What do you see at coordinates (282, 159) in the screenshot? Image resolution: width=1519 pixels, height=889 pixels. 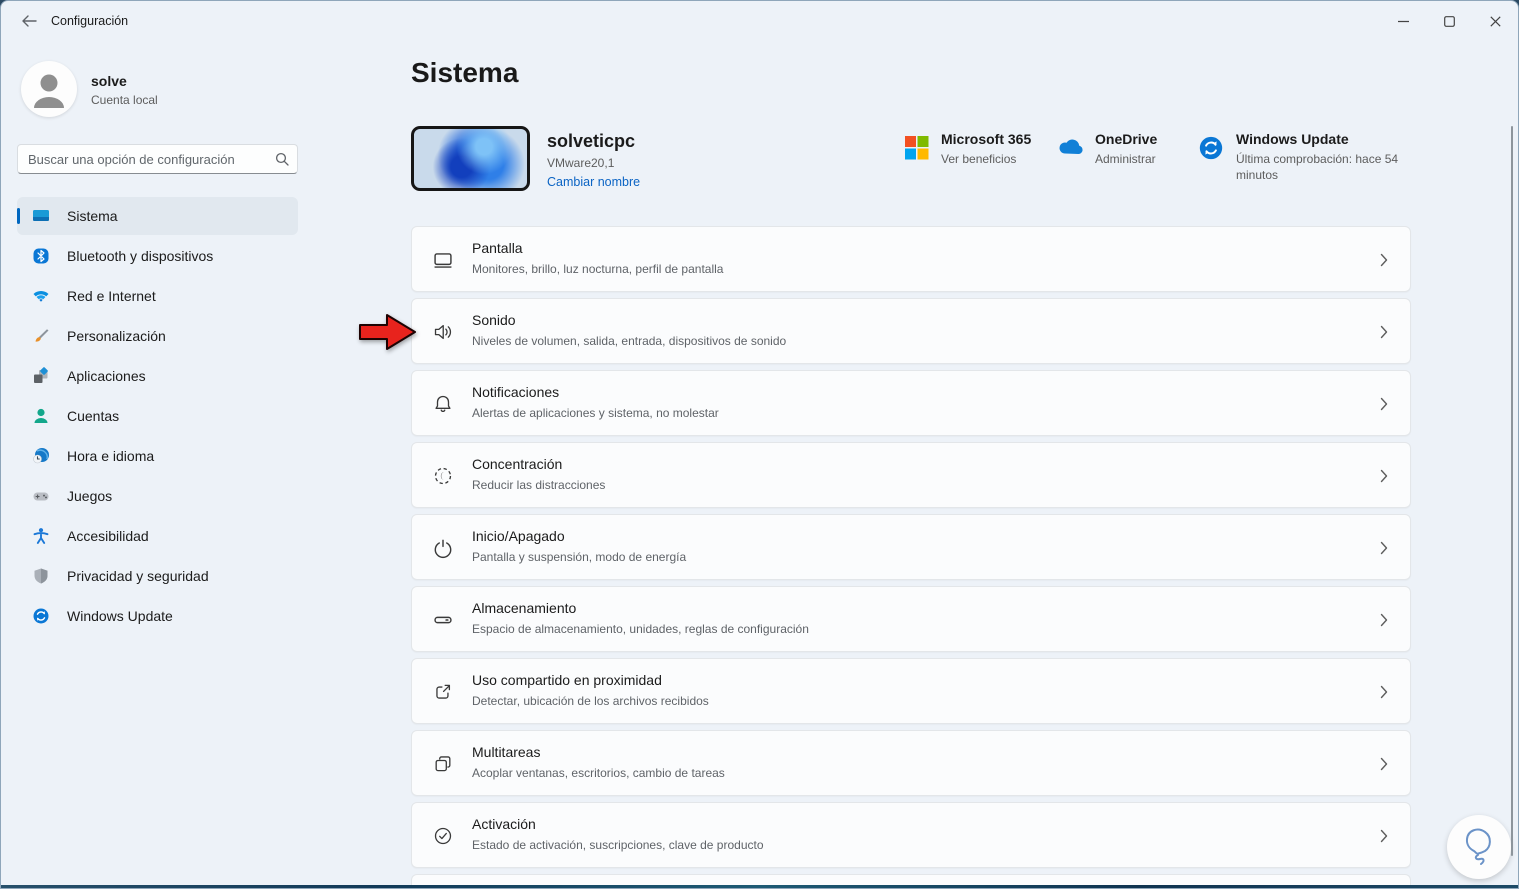 I see `search-icon` at bounding box center [282, 159].